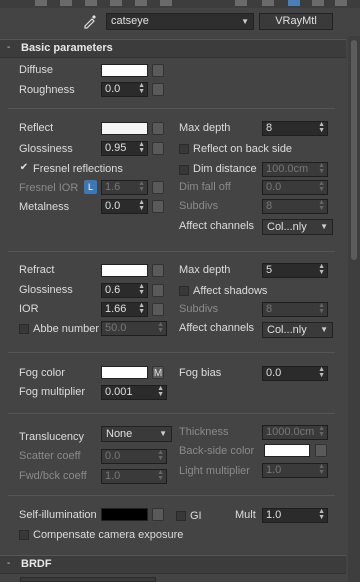 Image resolution: width=360 pixels, height=582 pixels. What do you see at coordinates (124, 187) in the screenshot?
I see `fresnel-ior-spinner: 1.6 ▲ ▼` at bounding box center [124, 187].